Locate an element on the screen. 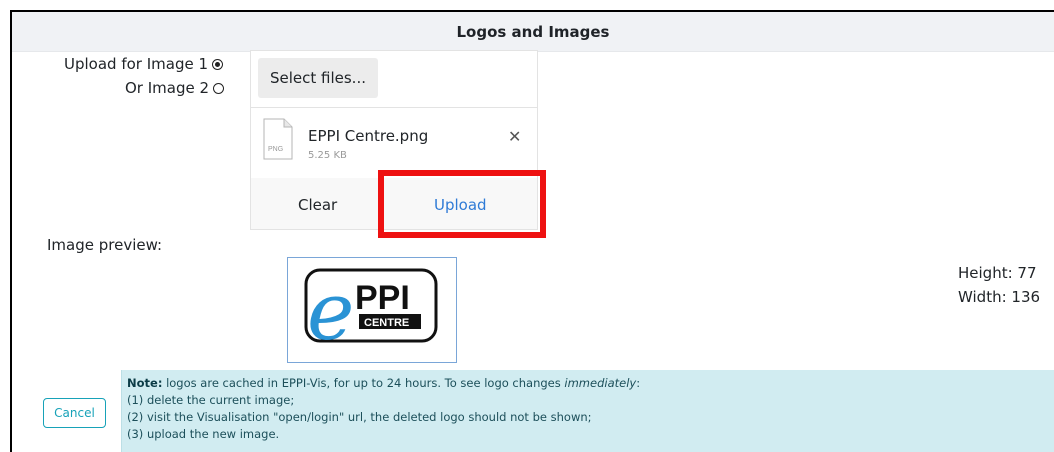  upload-highlight-box is located at coordinates (462, 204).